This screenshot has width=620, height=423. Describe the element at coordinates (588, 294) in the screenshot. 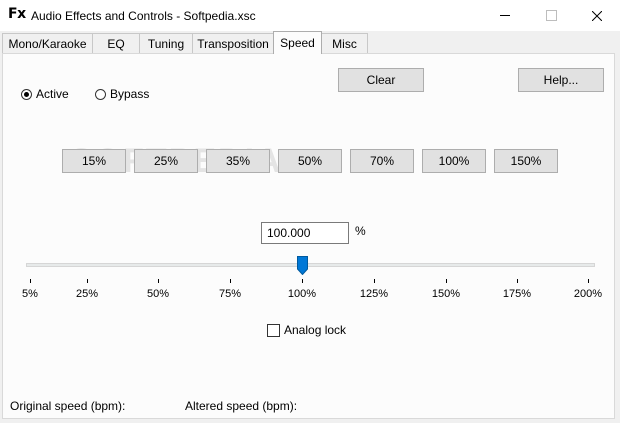

I see `scale-label-200: 200%` at that location.